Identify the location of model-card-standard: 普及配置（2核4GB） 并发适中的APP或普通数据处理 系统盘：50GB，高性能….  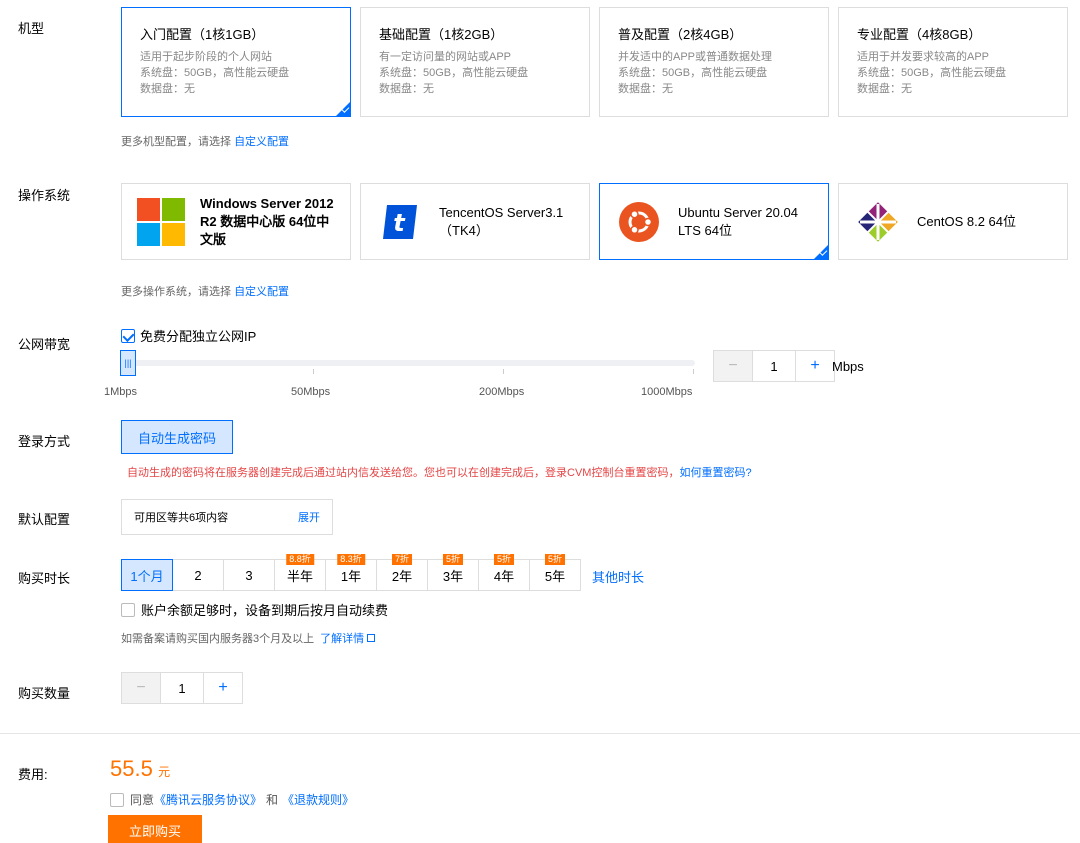
(714, 62).